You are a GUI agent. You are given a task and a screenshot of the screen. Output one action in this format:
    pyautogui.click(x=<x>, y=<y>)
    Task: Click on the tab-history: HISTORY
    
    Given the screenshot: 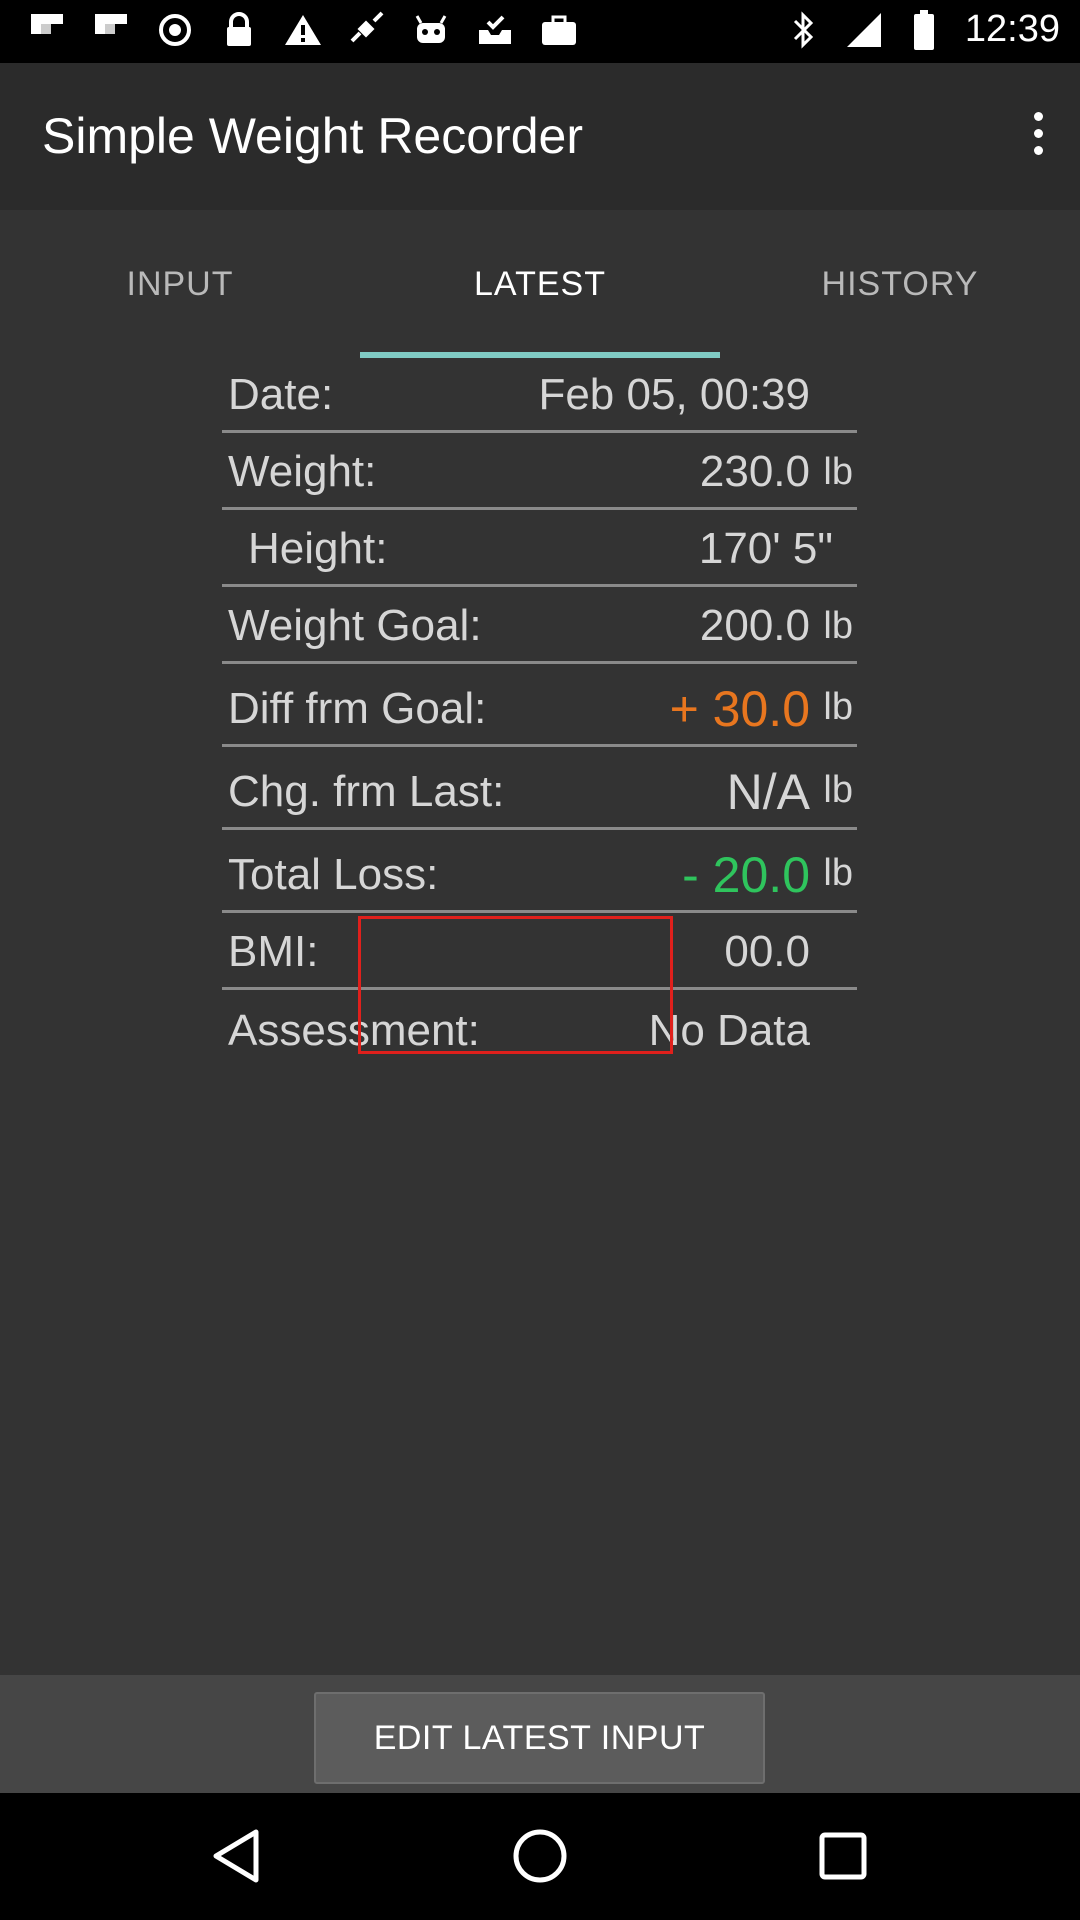 What is the action you would take?
    pyautogui.click(x=900, y=284)
    